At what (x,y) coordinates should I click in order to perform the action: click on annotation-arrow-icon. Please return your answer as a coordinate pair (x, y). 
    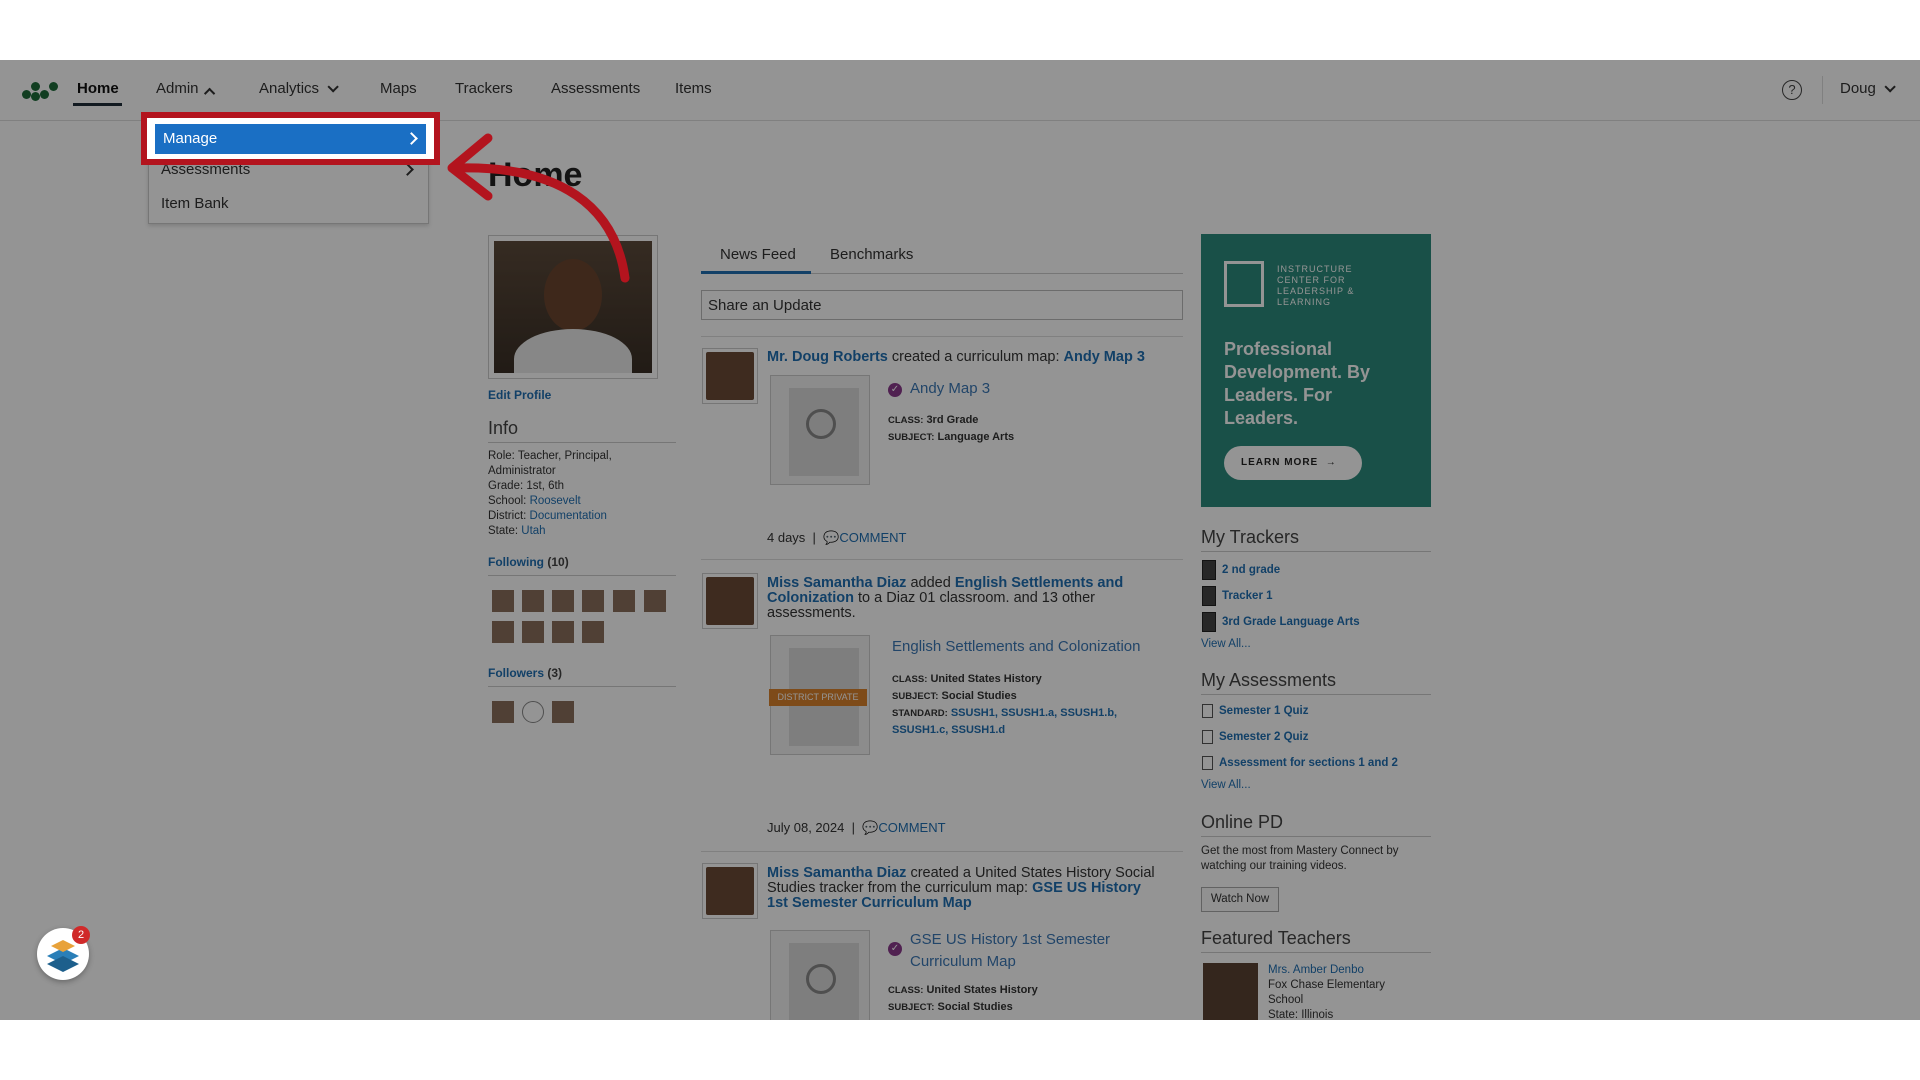
    Looking at the image, I should click on (538, 208).